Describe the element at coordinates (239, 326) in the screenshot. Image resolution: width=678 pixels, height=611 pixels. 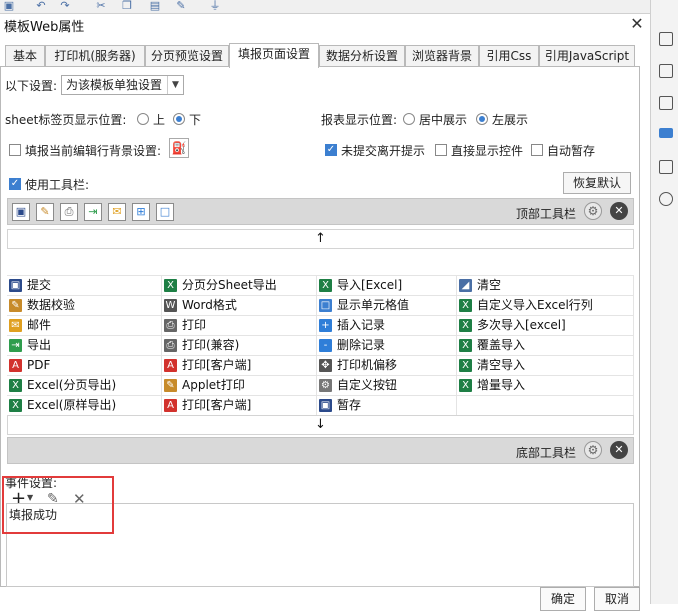
I see `toolbar-button: ⎙ 打印` at that location.